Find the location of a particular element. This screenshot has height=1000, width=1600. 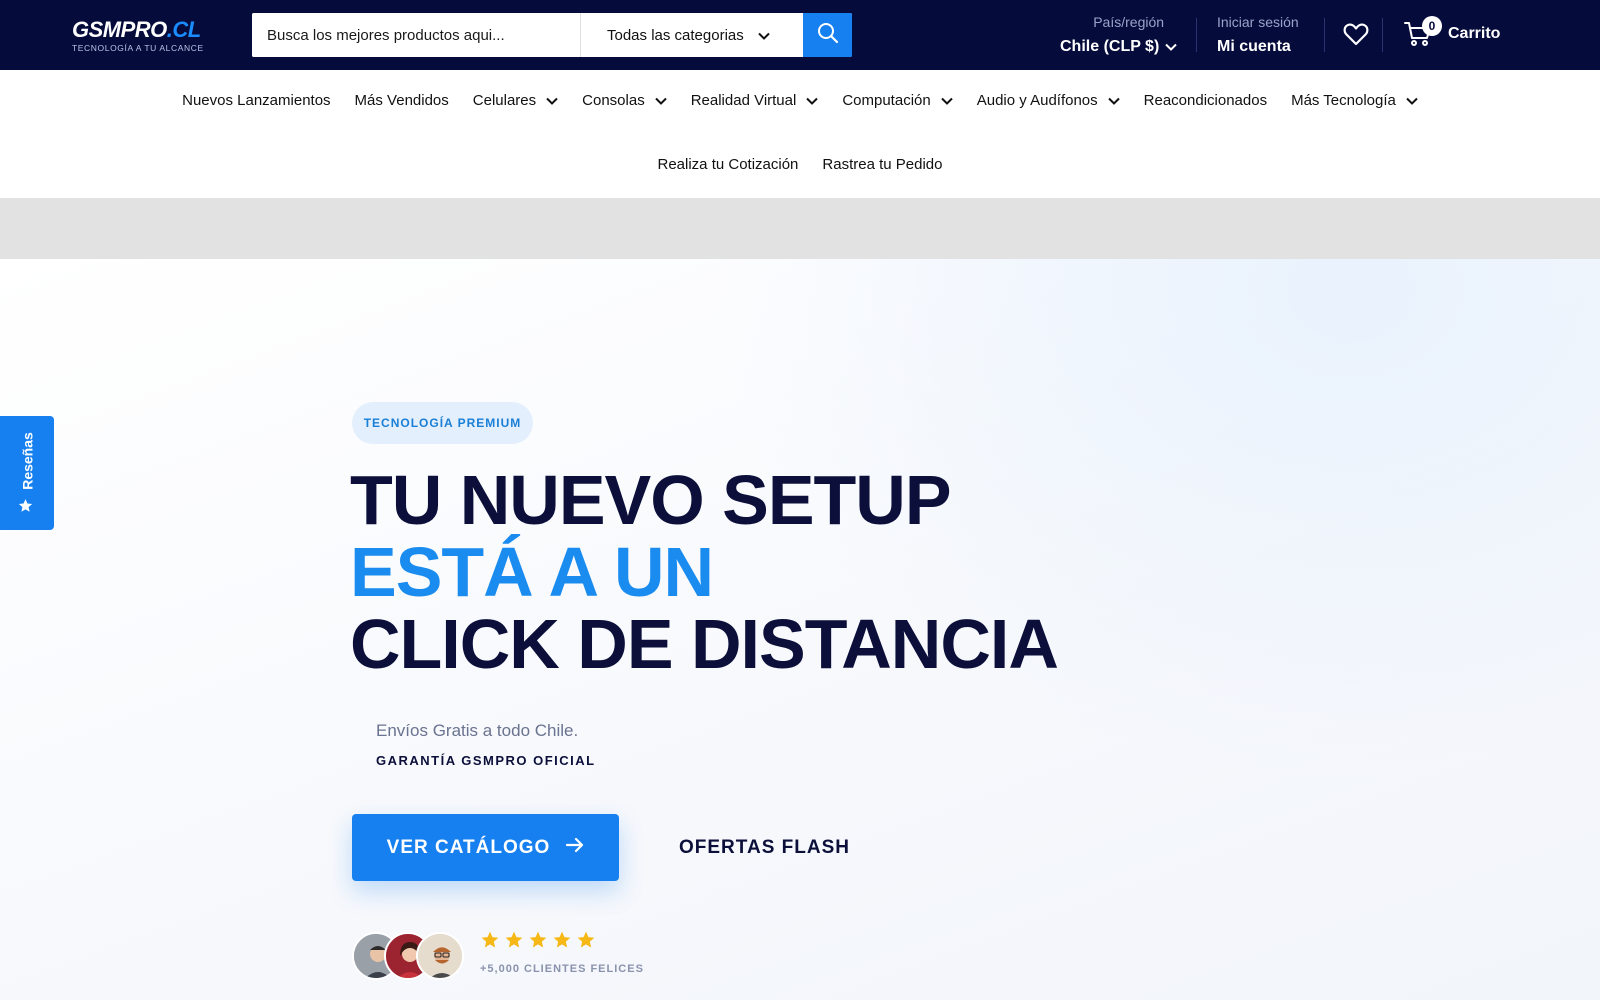

nav-item-label: Más Vendidos is located at coordinates (401, 100).